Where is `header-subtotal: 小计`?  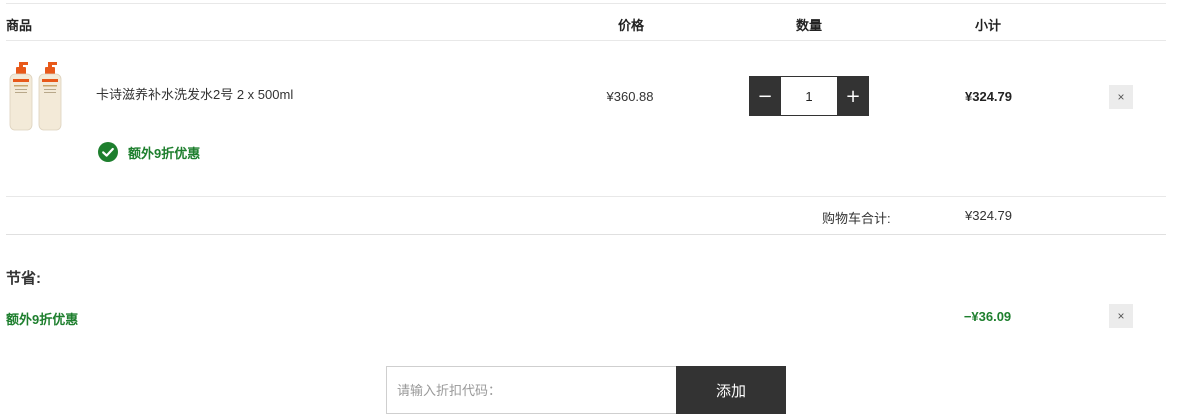 header-subtotal: 小计 is located at coordinates (987, 25).